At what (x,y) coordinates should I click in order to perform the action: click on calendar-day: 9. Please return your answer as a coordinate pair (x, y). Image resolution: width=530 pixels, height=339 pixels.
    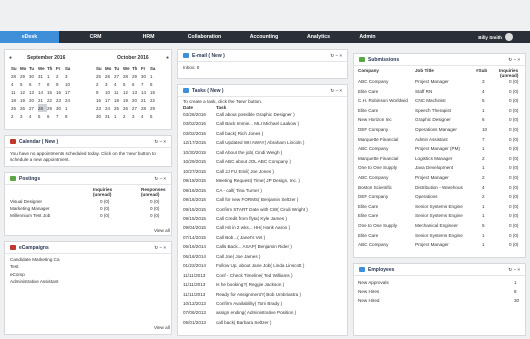
    Looking at the image, I should click on (60, 84).